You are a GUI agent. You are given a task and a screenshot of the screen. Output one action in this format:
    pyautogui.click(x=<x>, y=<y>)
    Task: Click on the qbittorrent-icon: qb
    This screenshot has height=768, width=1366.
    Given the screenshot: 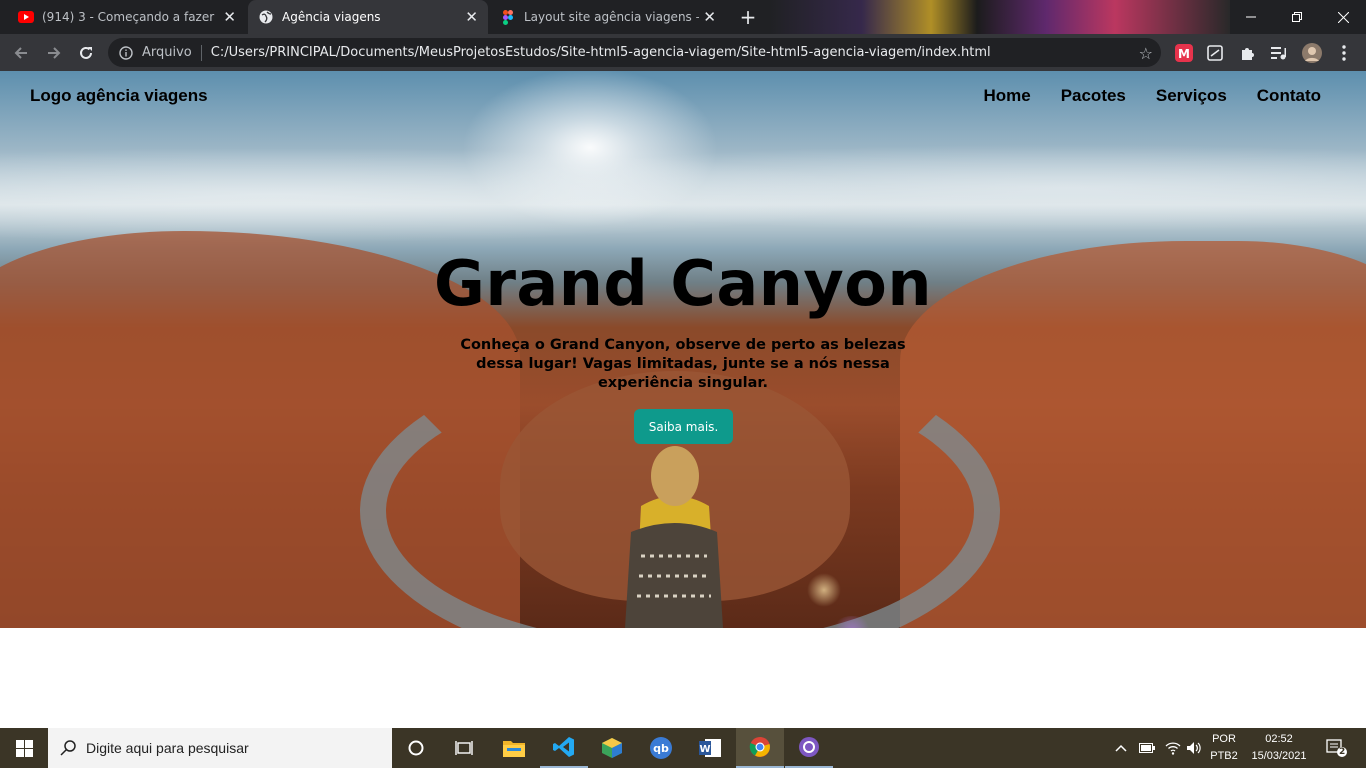 What is the action you would take?
    pyautogui.click(x=661, y=748)
    